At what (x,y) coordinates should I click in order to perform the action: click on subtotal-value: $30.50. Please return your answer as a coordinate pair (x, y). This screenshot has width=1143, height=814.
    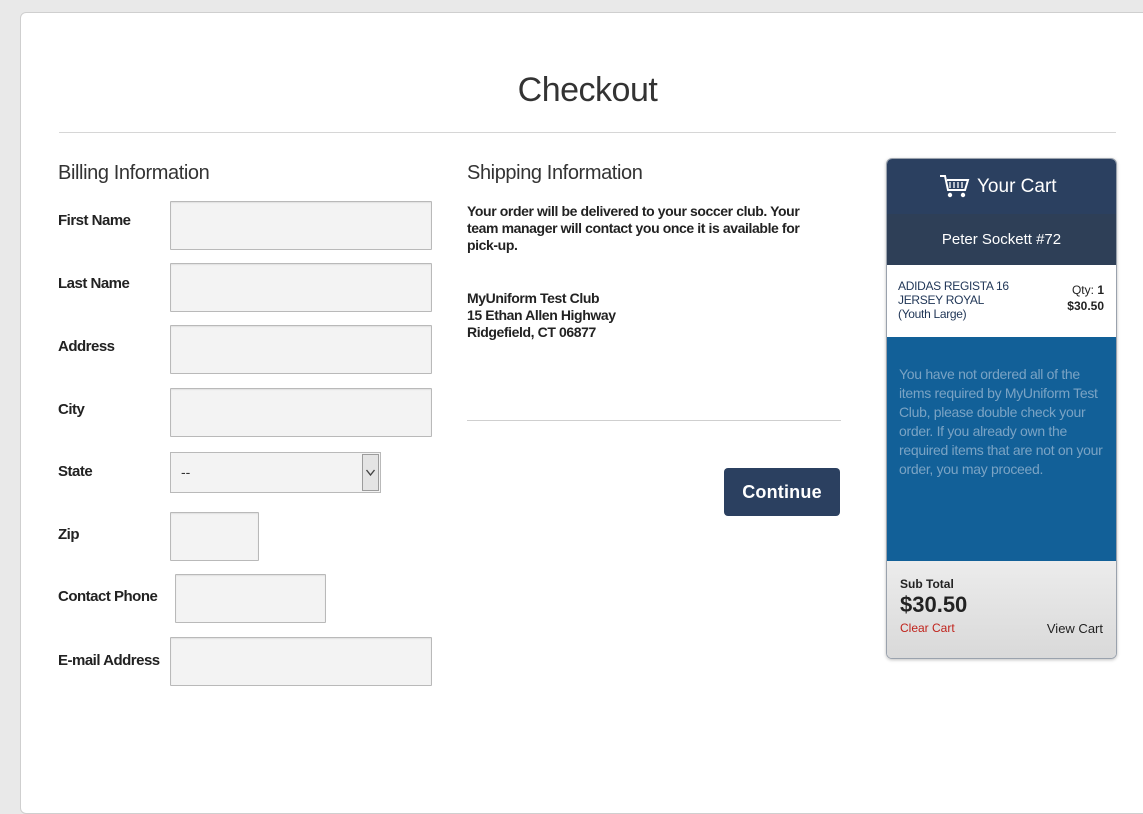
    Looking at the image, I should click on (934, 604).